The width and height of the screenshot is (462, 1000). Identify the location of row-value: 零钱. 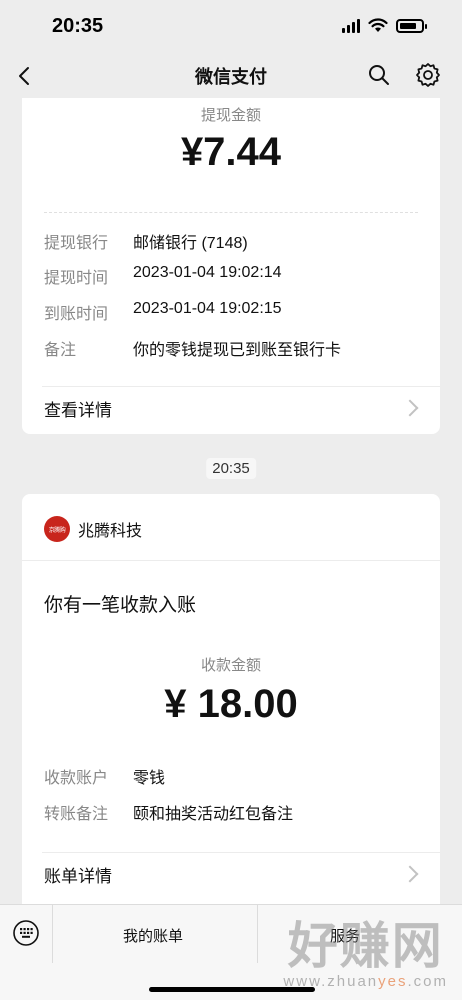
(149, 778).